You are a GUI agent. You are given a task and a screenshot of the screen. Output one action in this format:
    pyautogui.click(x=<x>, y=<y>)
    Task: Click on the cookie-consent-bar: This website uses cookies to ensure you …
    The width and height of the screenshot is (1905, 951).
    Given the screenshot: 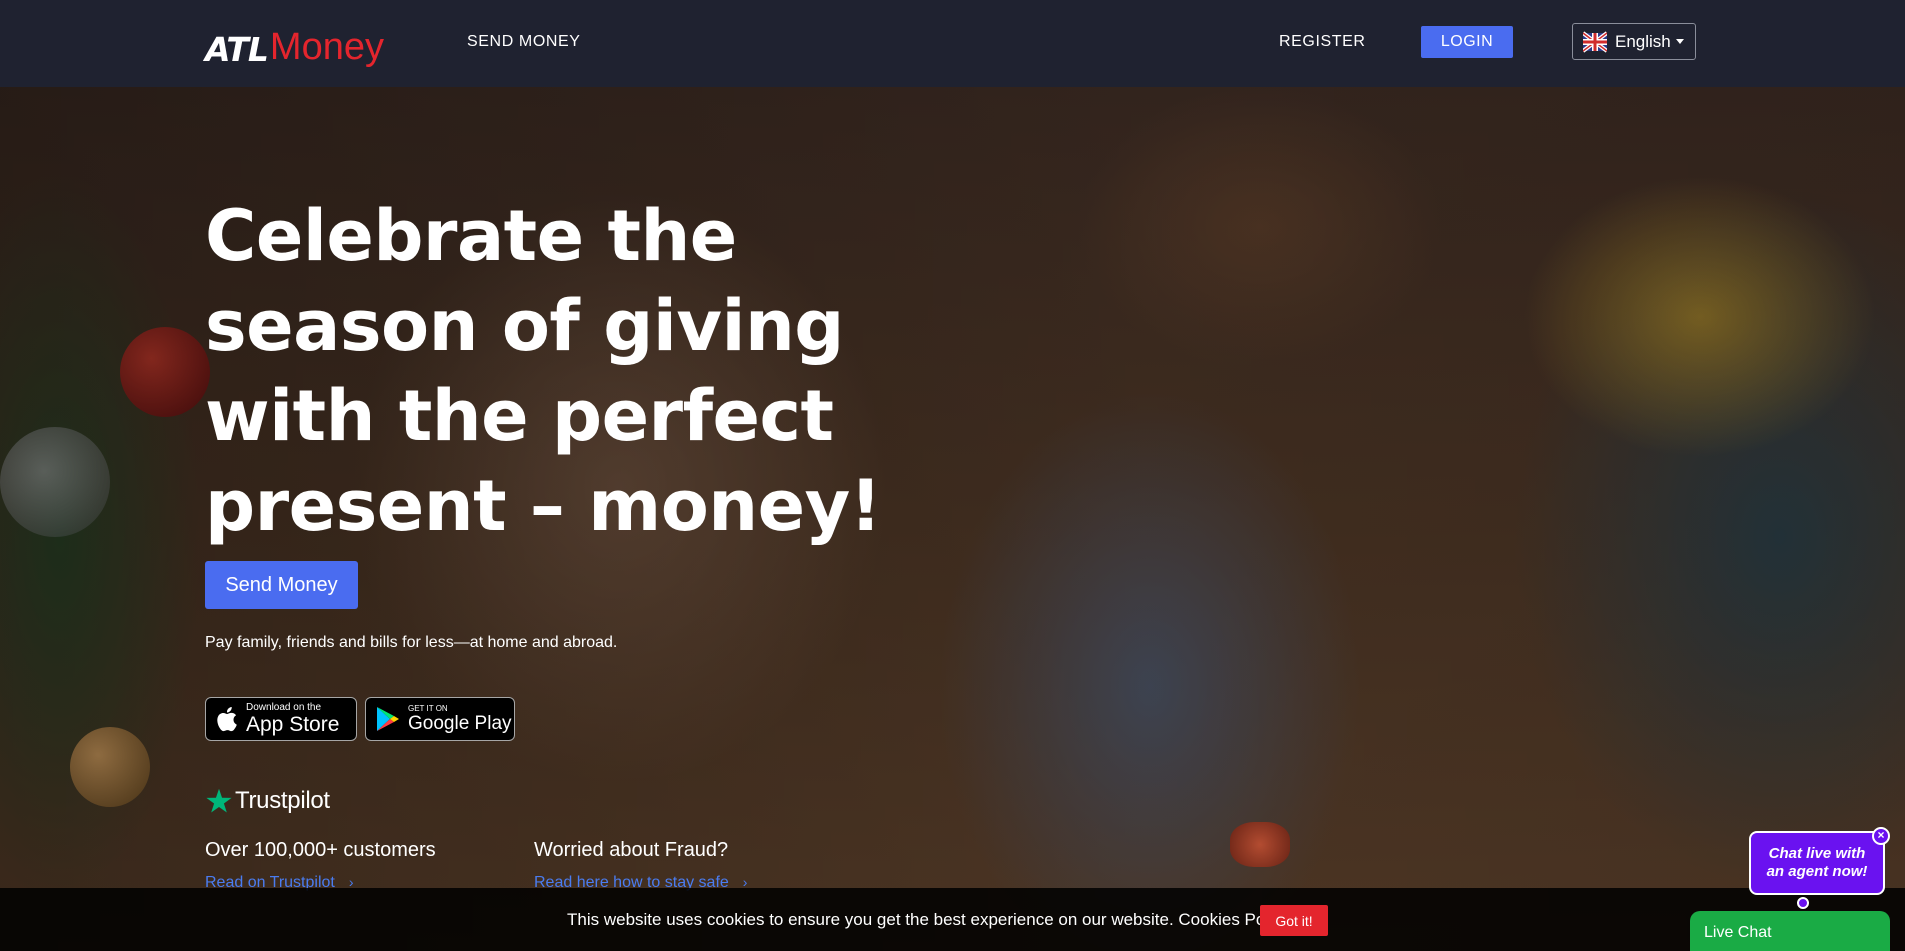 What is the action you would take?
    pyautogui.click(x=952, y=919)
    